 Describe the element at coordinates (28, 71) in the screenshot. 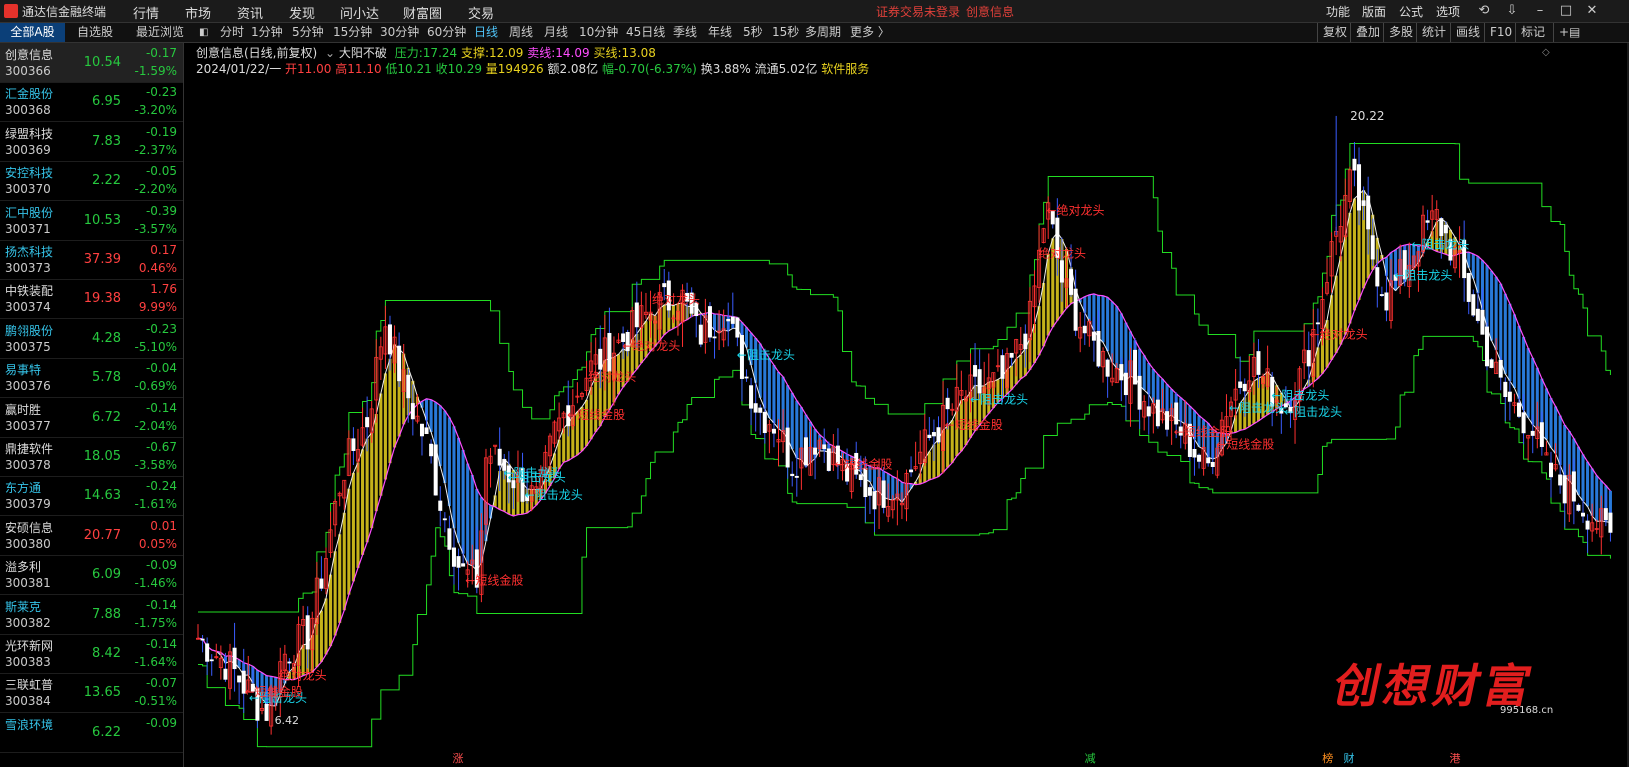

I see `stock-code: 300366` at that location.